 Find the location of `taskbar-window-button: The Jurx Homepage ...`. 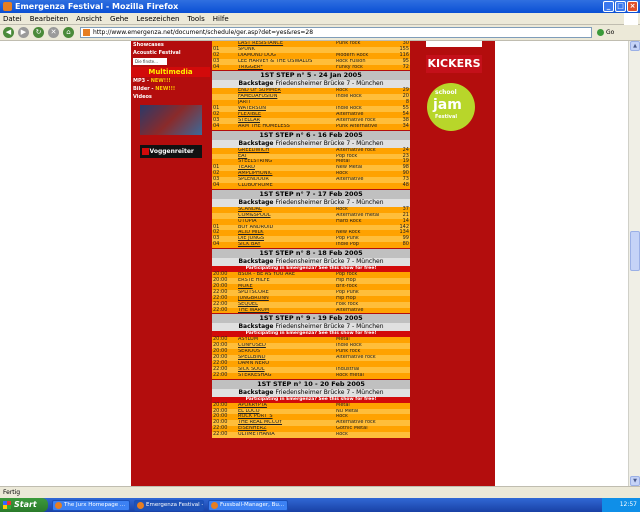

taskbar-window-button: The Jurx Homepage ... is located at coordinates (91, 505).